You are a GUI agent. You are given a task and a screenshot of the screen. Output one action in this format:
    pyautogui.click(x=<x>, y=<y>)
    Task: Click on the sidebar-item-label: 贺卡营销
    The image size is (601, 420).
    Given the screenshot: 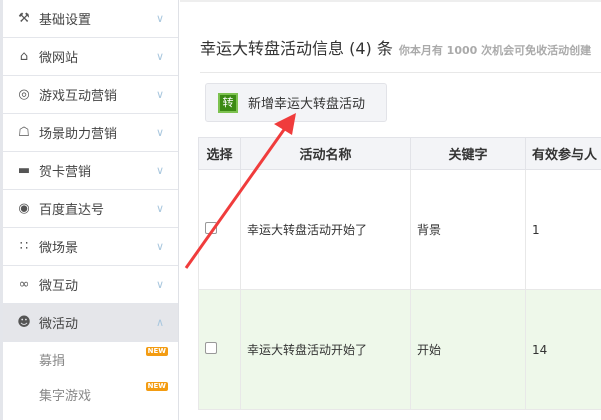 What is the action you would take?
    pyautogui.click(x=65, y=172)
    